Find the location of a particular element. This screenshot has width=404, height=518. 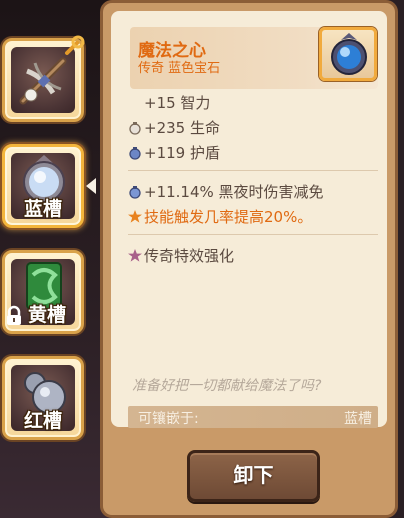

stat-shield-row: +119 护盾 is located at coordinates (174, 152).